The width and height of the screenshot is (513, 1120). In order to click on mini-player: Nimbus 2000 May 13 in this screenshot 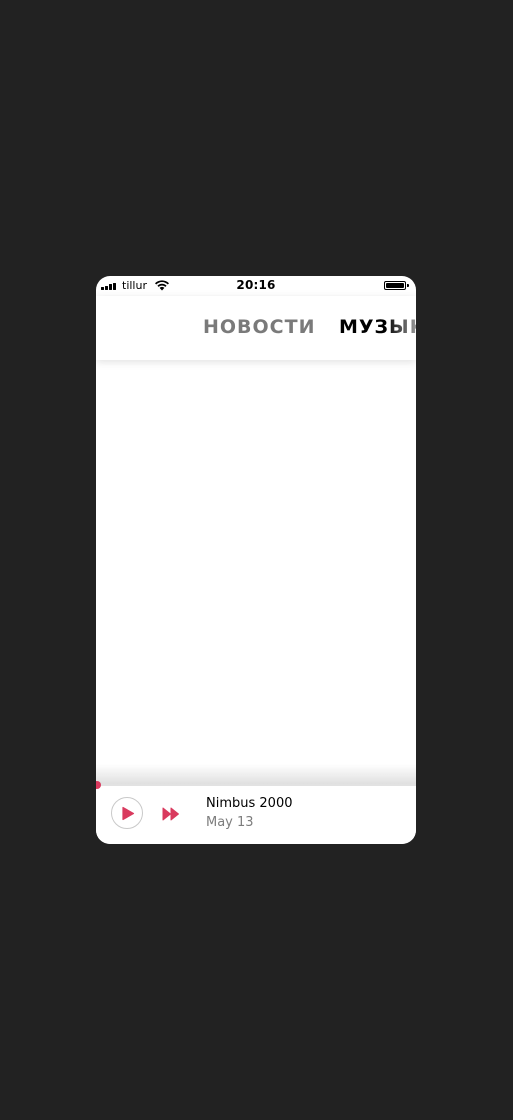, I will do `click(256, 812)`.